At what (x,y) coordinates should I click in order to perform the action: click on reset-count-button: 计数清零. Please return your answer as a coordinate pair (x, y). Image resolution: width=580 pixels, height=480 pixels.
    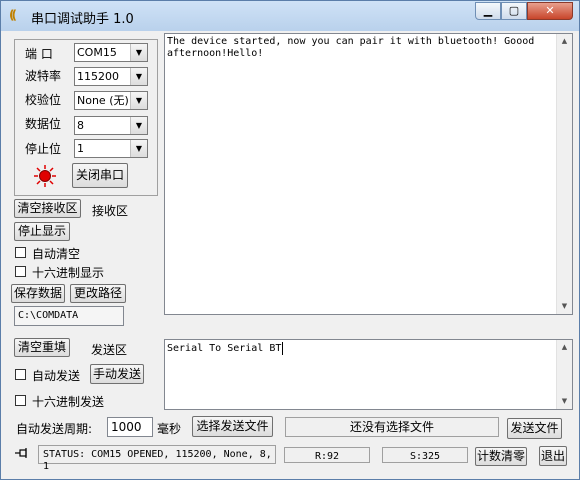
    Looking at the image, I should click on (501, 456).